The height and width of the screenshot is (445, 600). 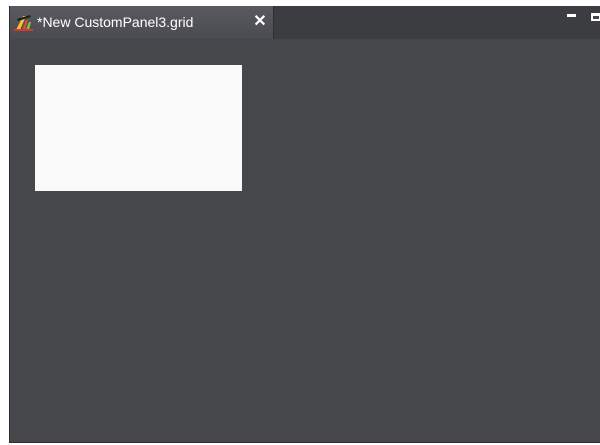 I want to click on tab-title: *New CustomPanel3.grid, so click(x=115, y=22).